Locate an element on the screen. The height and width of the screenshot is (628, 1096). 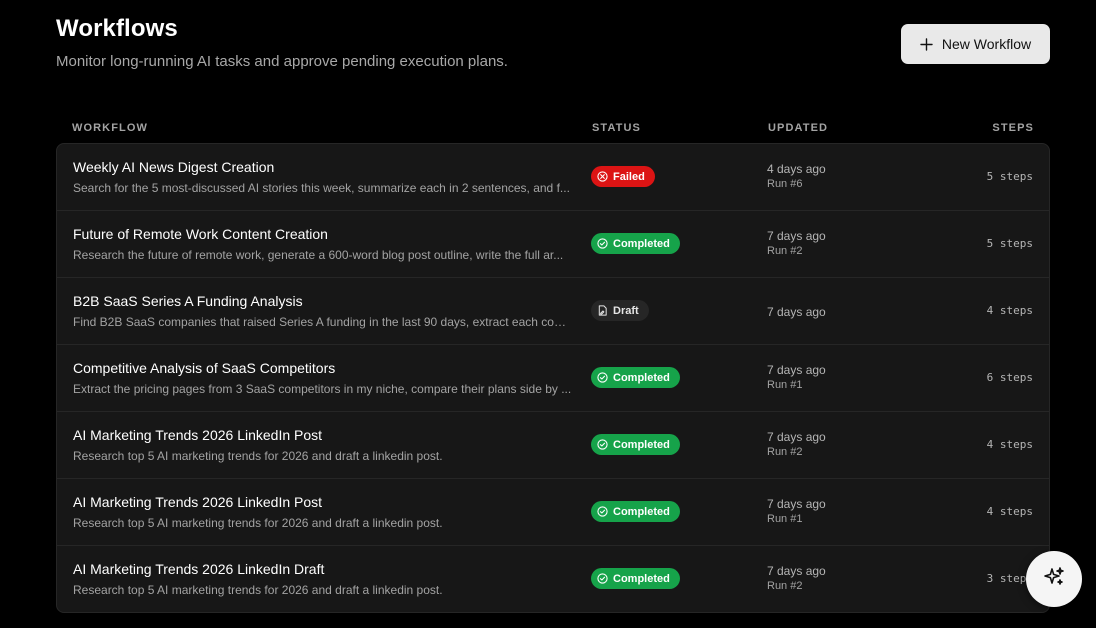
x-circle-icon is located at coordinates (602, 176).